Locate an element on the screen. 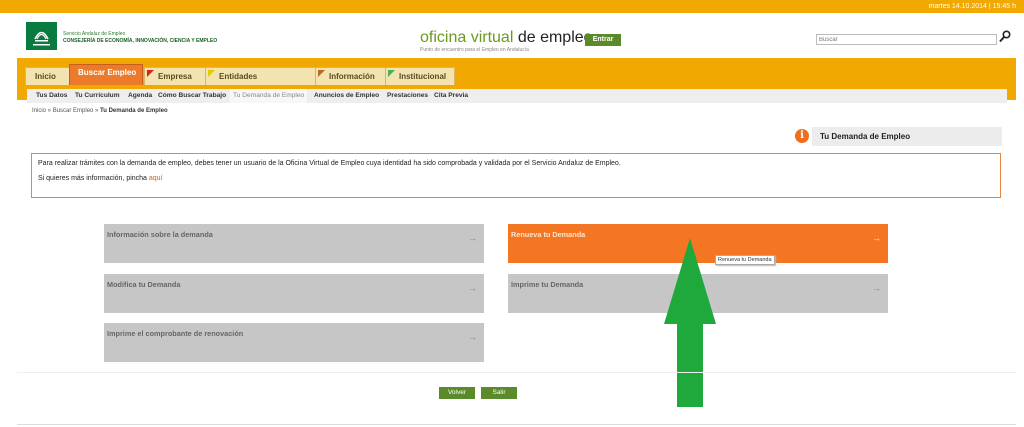 Image resolution: width=1024 pixels, height=427 pixels. volver-button: Volver is located at coordinates (457, 393).